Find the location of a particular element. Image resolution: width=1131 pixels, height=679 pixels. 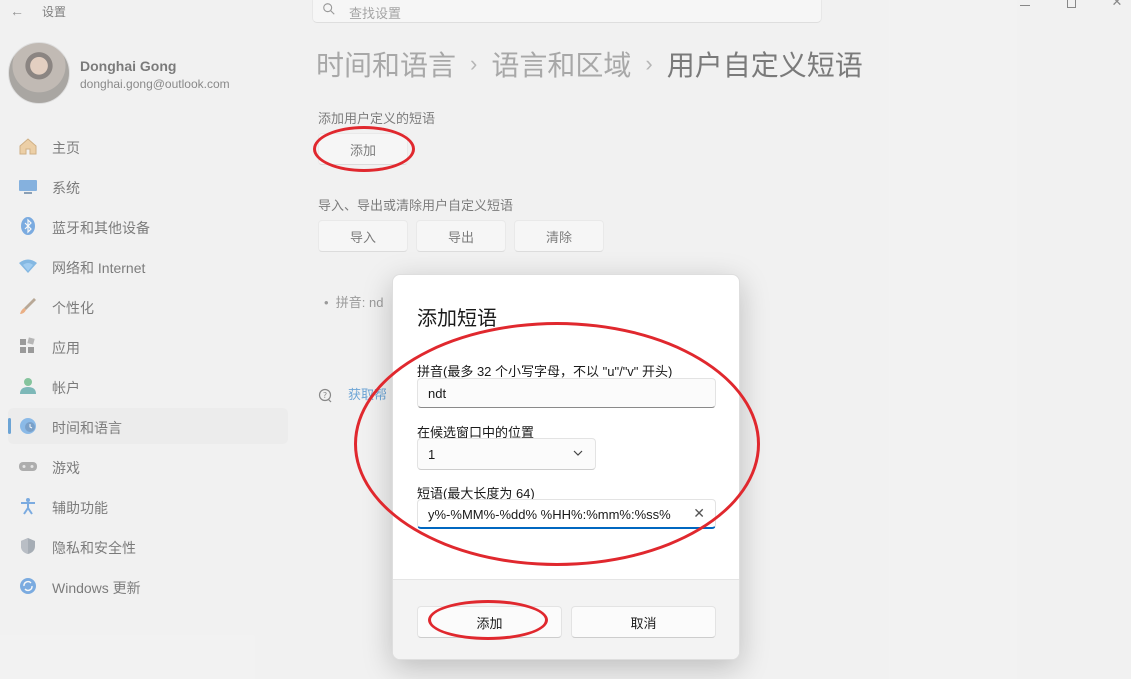

phrase-value: y%-%MM%-%dd% %HH%:%mm%:%ss% is located at coordinates (549, 514).